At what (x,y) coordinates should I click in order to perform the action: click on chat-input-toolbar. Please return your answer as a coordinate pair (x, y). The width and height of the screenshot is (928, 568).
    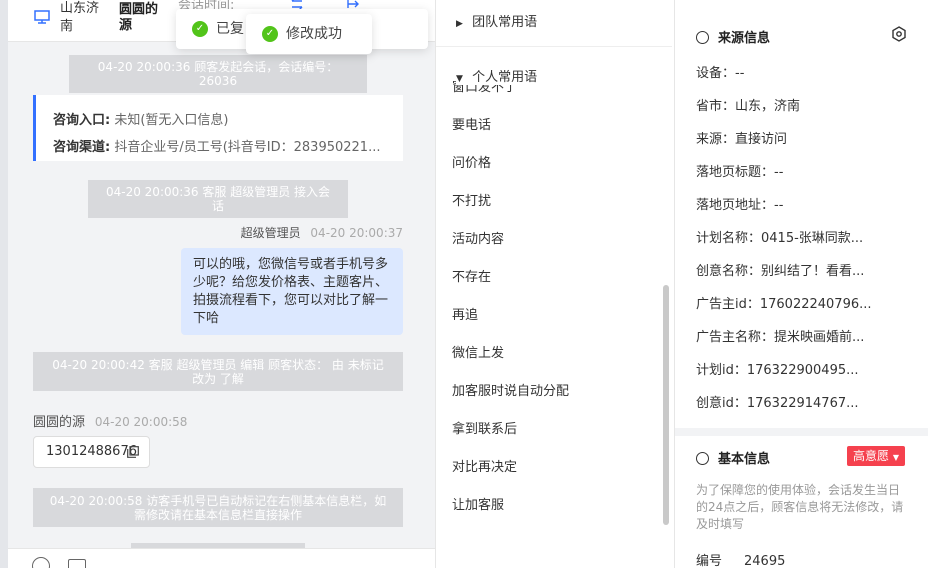
    Looking at the image, I should click on (221, 558).